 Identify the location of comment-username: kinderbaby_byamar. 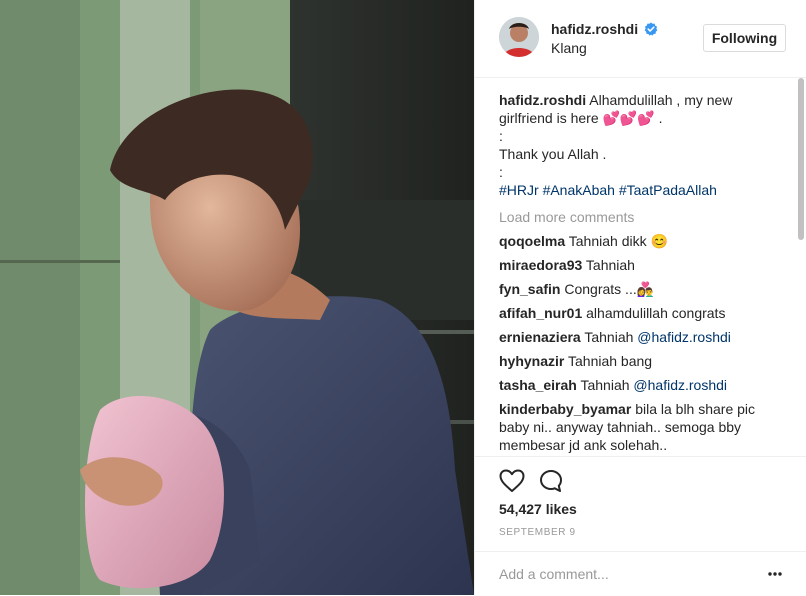
(565, 409).